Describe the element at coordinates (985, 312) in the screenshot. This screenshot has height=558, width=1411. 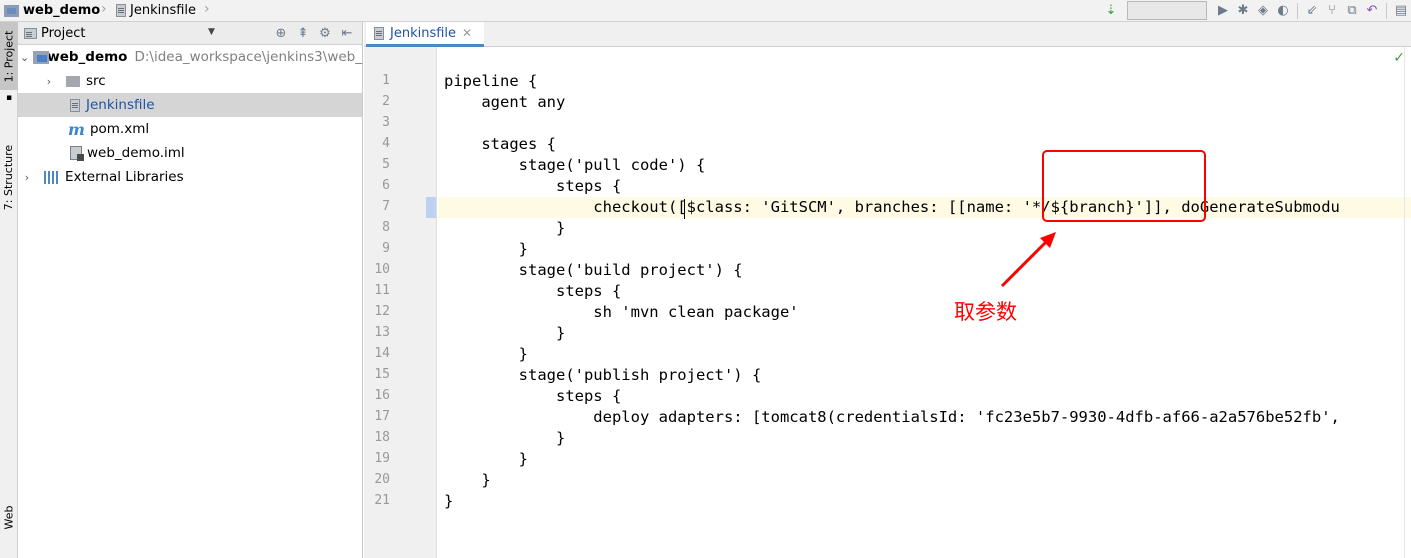
I see `annotation-label: 取参数` at that location.